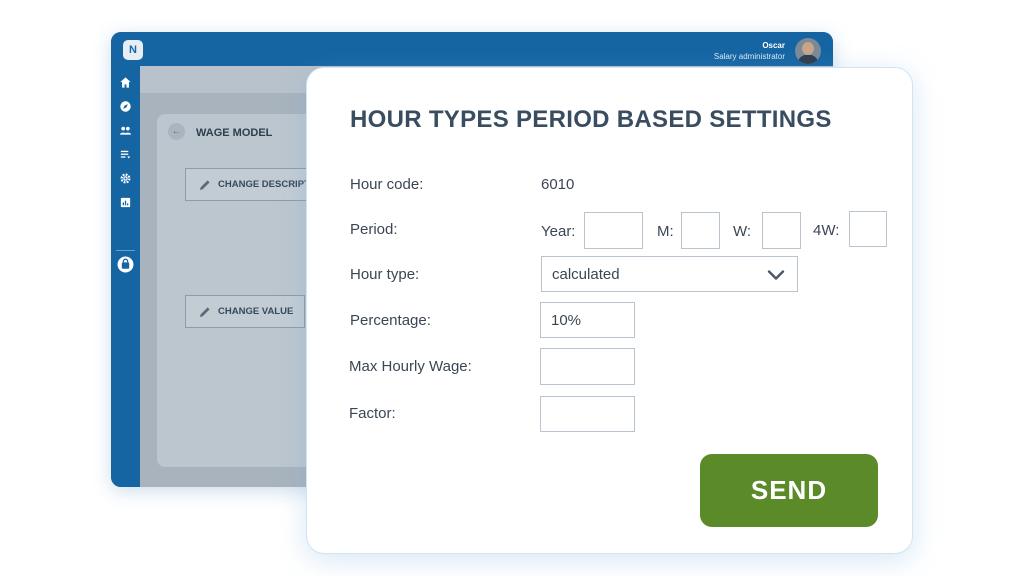 This screenshot has height=576, width=1024. Describe the element at coordinates (587, 414) in the screenshot. I see `factor-input` at that location.